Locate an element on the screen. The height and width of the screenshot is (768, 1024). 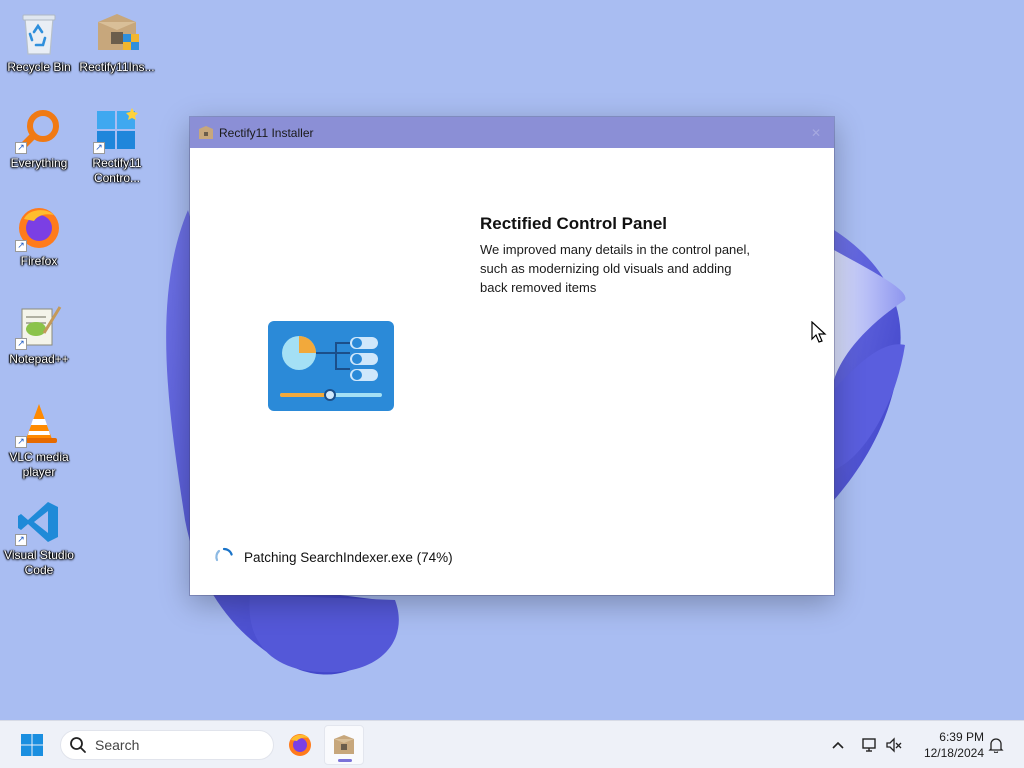
firefox-icon: ↗ is located at coordinates (39, 228).